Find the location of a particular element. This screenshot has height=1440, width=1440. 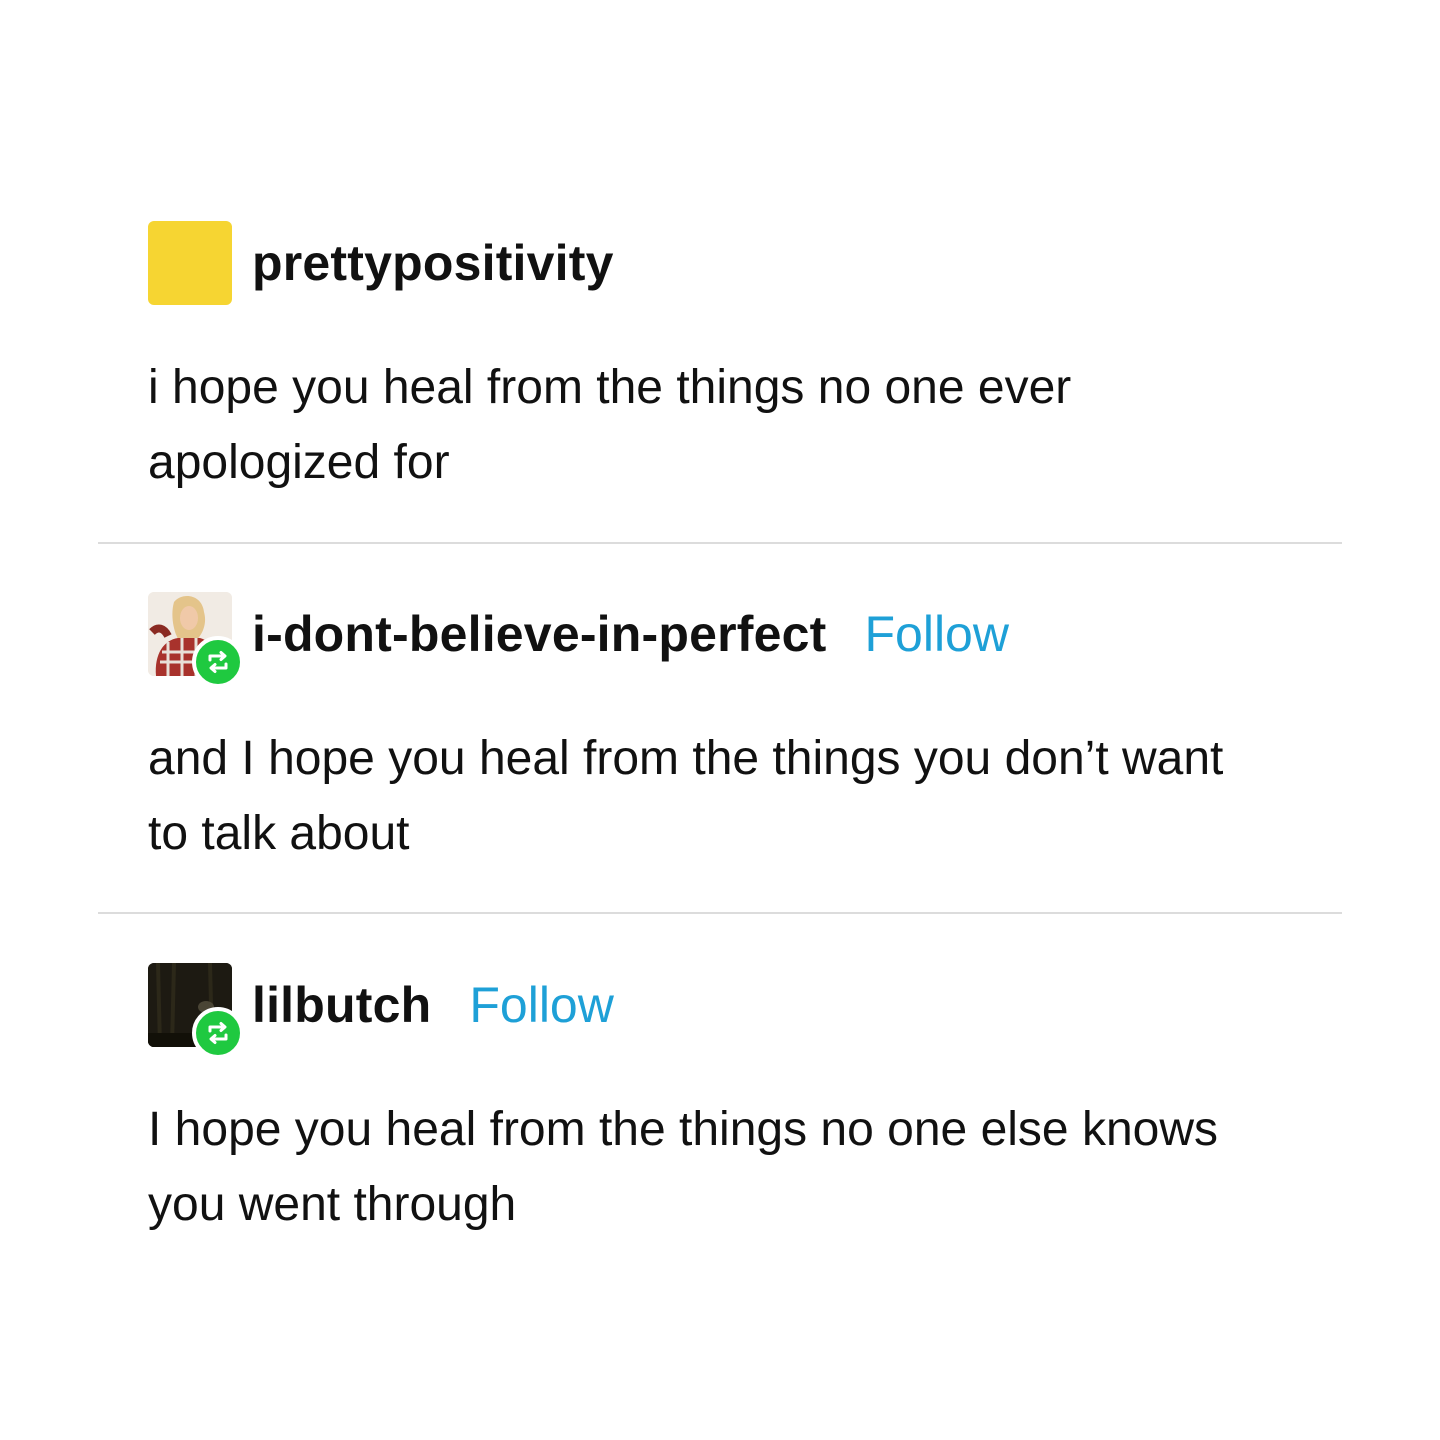

post-header: lilbutch Follow is located at coordinates (381, 1011).